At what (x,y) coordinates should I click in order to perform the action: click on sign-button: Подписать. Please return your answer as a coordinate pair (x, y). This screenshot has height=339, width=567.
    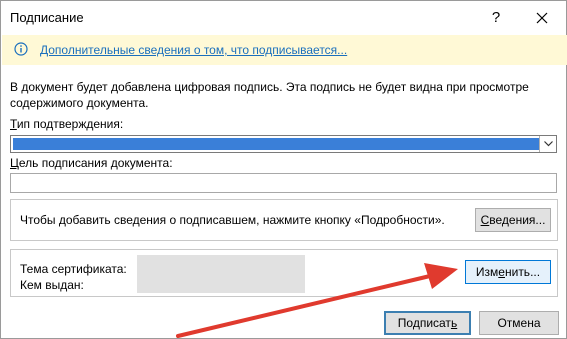
    Looking at the image, I should click on (427, 323).